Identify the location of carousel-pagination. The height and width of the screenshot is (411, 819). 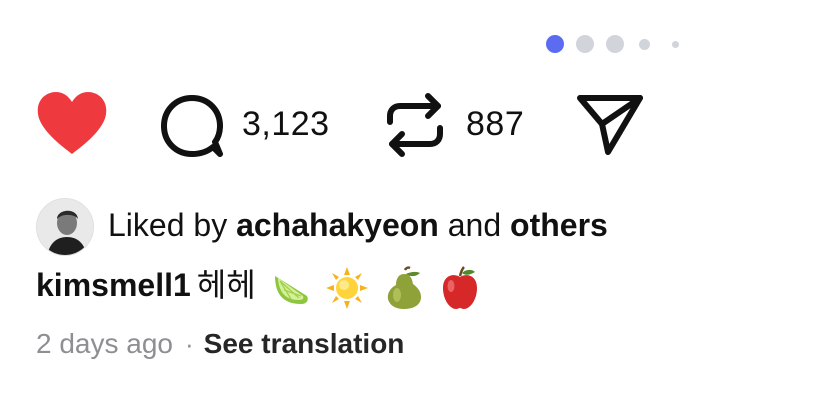
(615, 43).